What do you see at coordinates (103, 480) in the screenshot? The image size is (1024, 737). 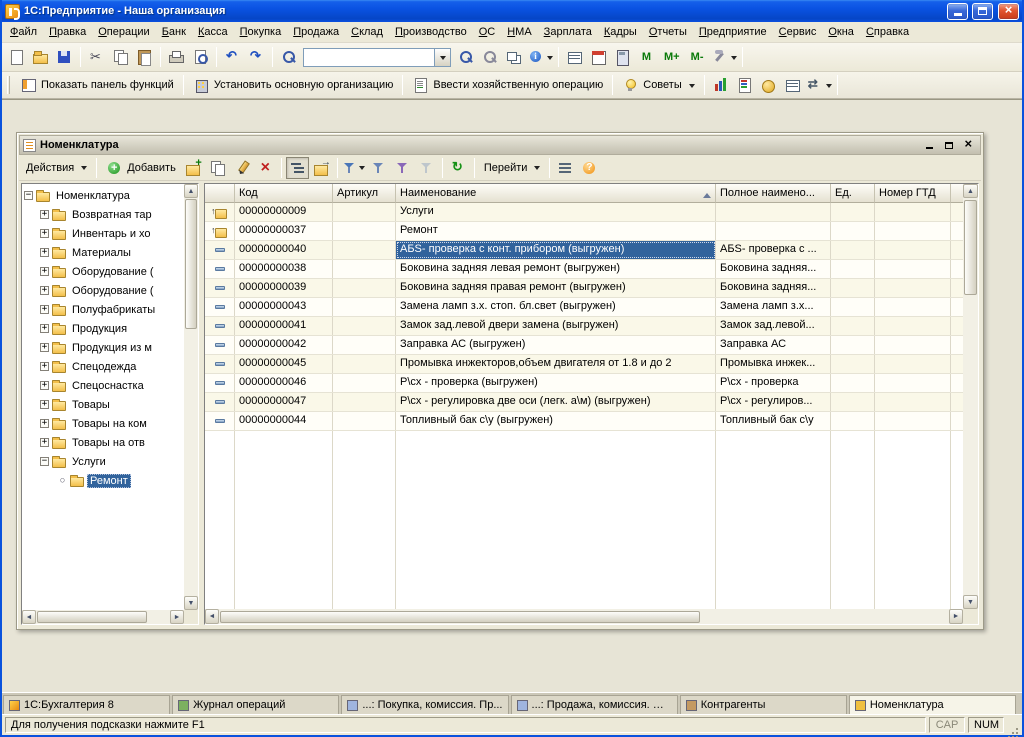 I see `tree-item: ○ Ремонт` at bounding box center [103, 480].